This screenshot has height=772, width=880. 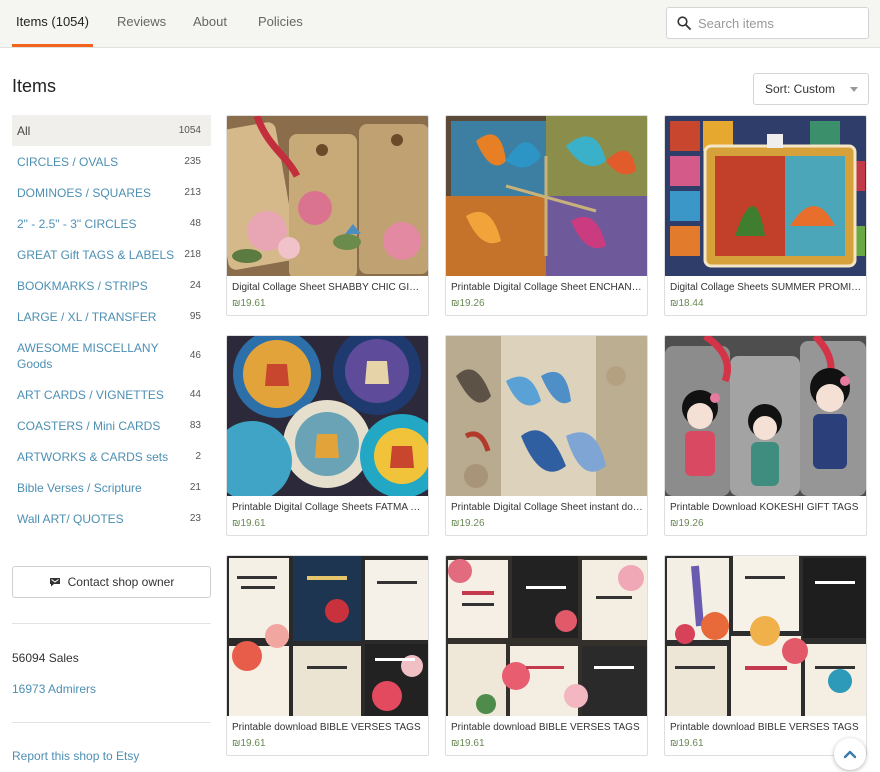 What do you see at coordinates (854, 89) in the screenshot?
I see `chevron-down-icon` at bounding box center [854, 89].